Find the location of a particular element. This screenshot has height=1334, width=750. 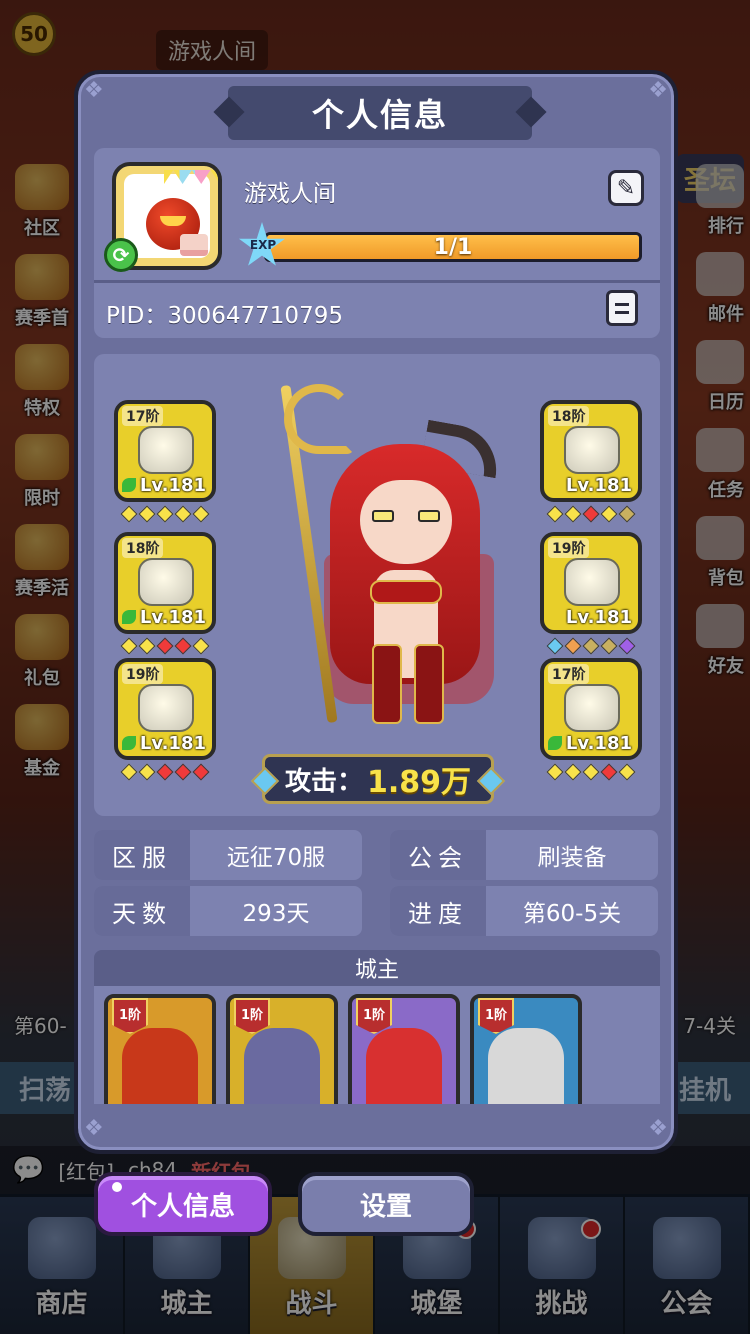

hero-staff-head is located at coordinates (319, 419).